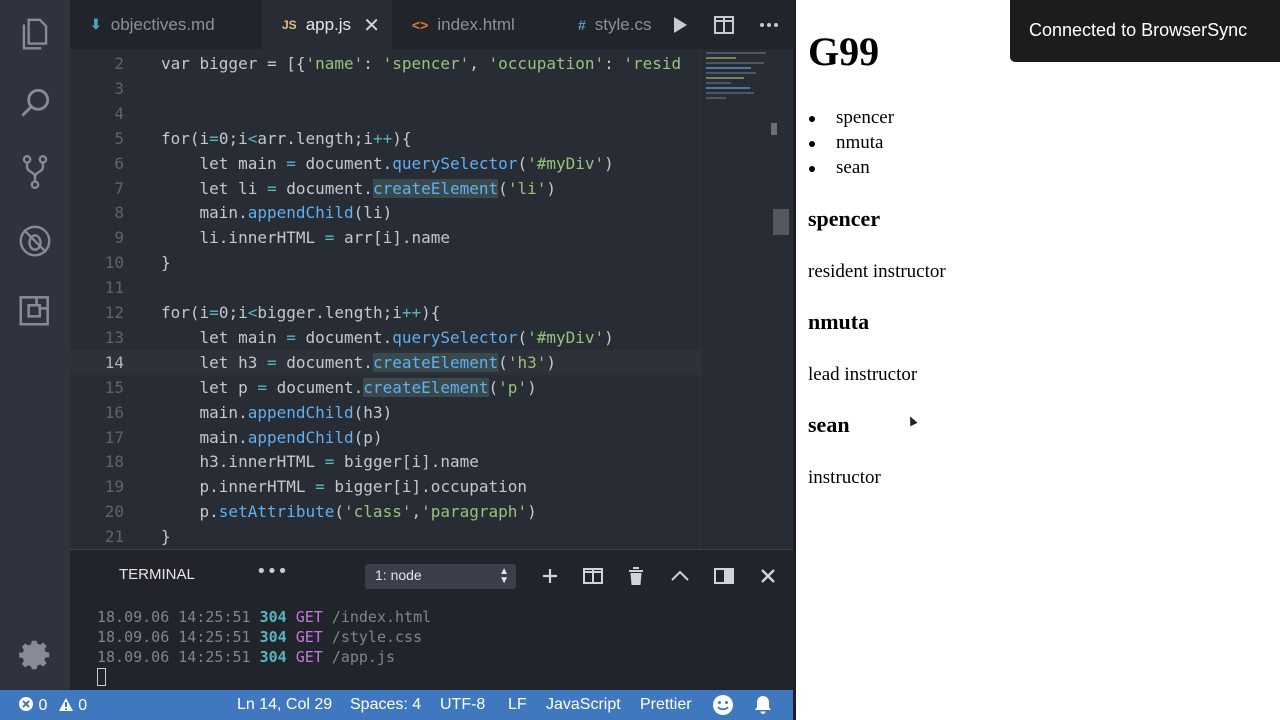  I want to click on code-line: 3, so click(385, 88).